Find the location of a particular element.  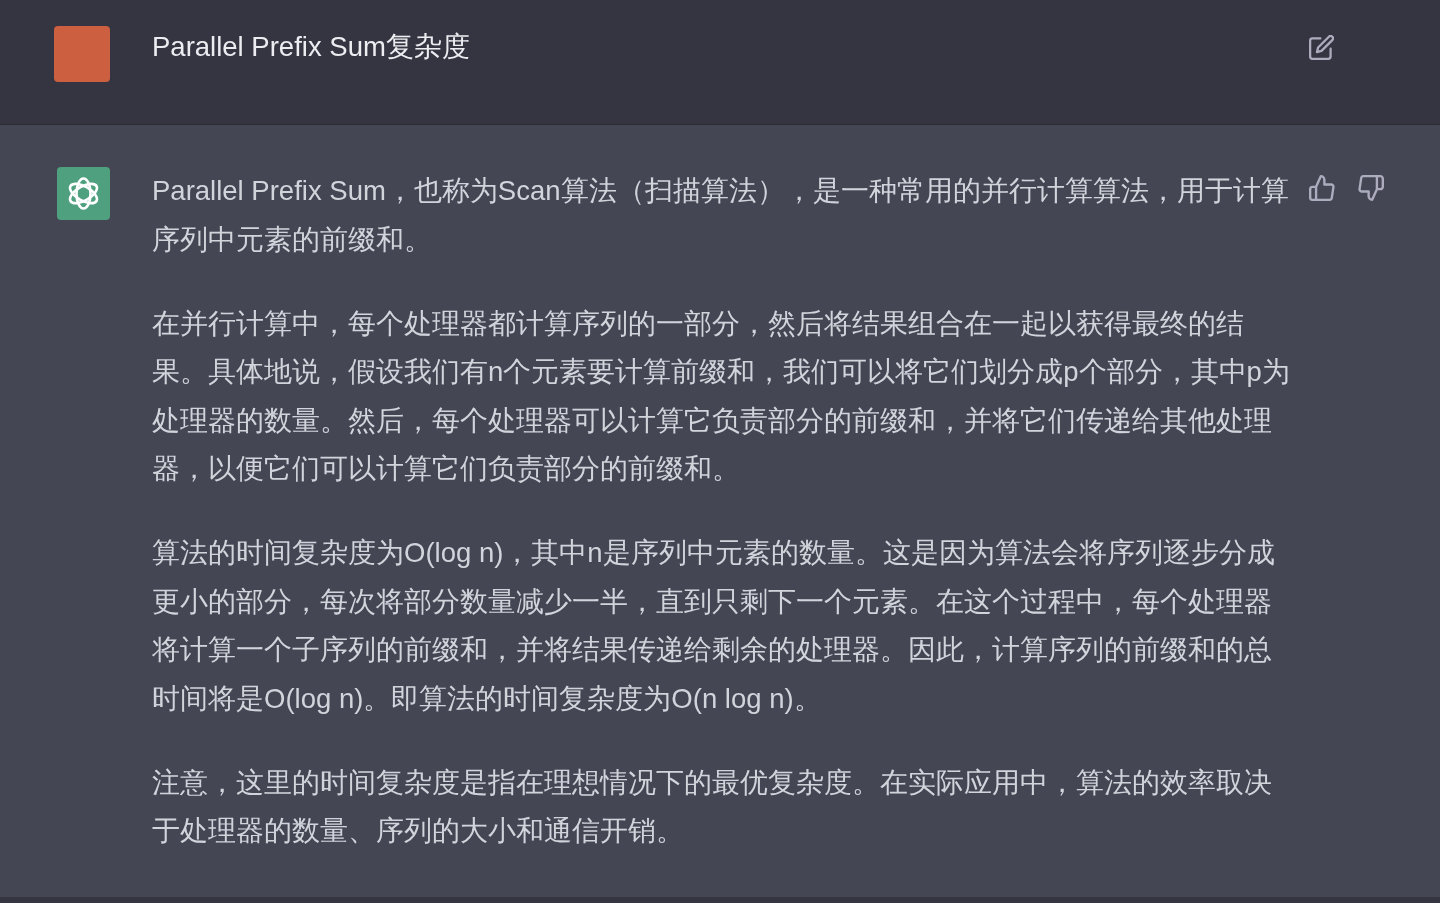

answer-paragraph: 注意，这里的时间复杂度是指在理想情况下的最优复杂度。在实际应用中，算法的效率取决于处理器的数量、序列的大小和通信开销。 is located at coordinates (712, 806).